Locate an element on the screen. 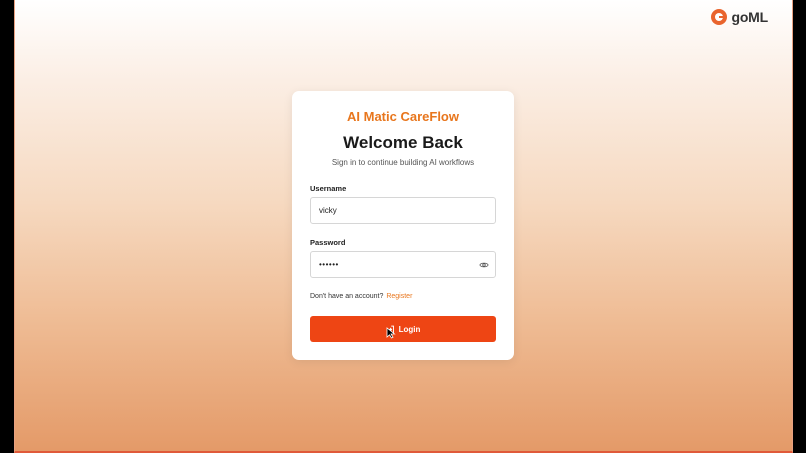 The height and width of the screenshot is (453, 806). app-title: AI Matic CareFlow is located at coordinates (403, 116).